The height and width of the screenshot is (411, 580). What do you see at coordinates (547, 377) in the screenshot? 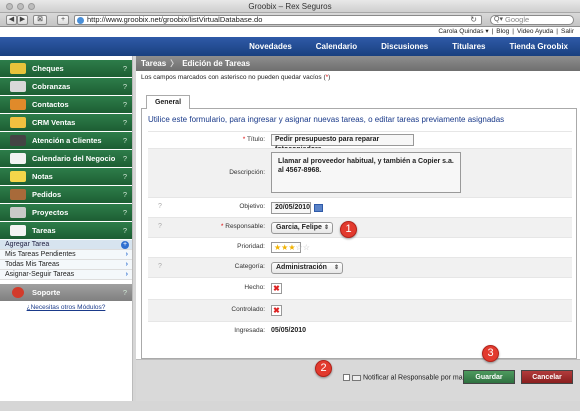
I see `cancel-button: Cancelar` at bounding box center [547, 377].